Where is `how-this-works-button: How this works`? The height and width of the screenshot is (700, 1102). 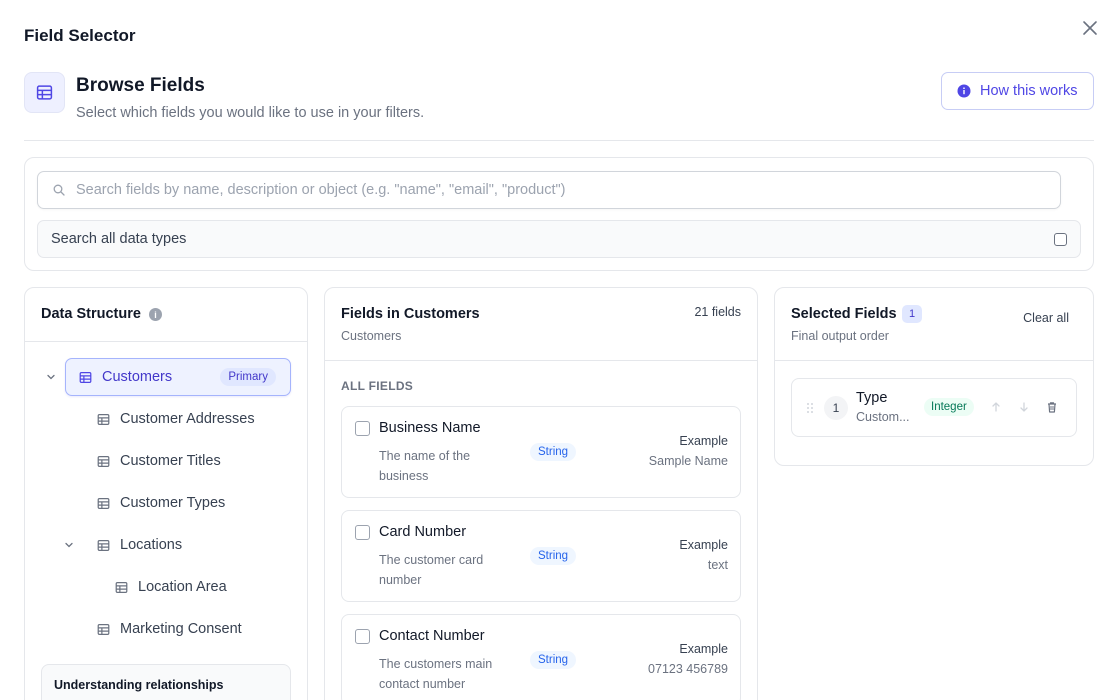
how-this-works-button: How this works is located at coordinates (1017, 91).